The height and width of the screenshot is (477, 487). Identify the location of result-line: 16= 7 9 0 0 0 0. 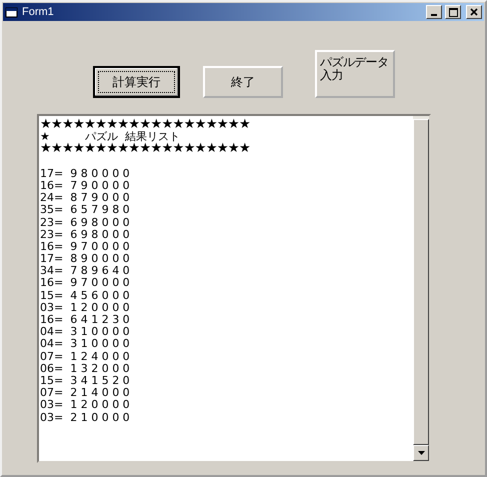
(85, 186).